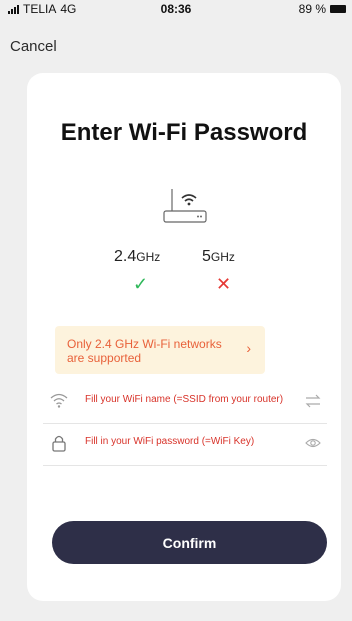 This screenshot has width=352, height=621. Describe the element at coordinates (206, 256) in the screenshot. I see `band-5ghz-value: 5` at that location.